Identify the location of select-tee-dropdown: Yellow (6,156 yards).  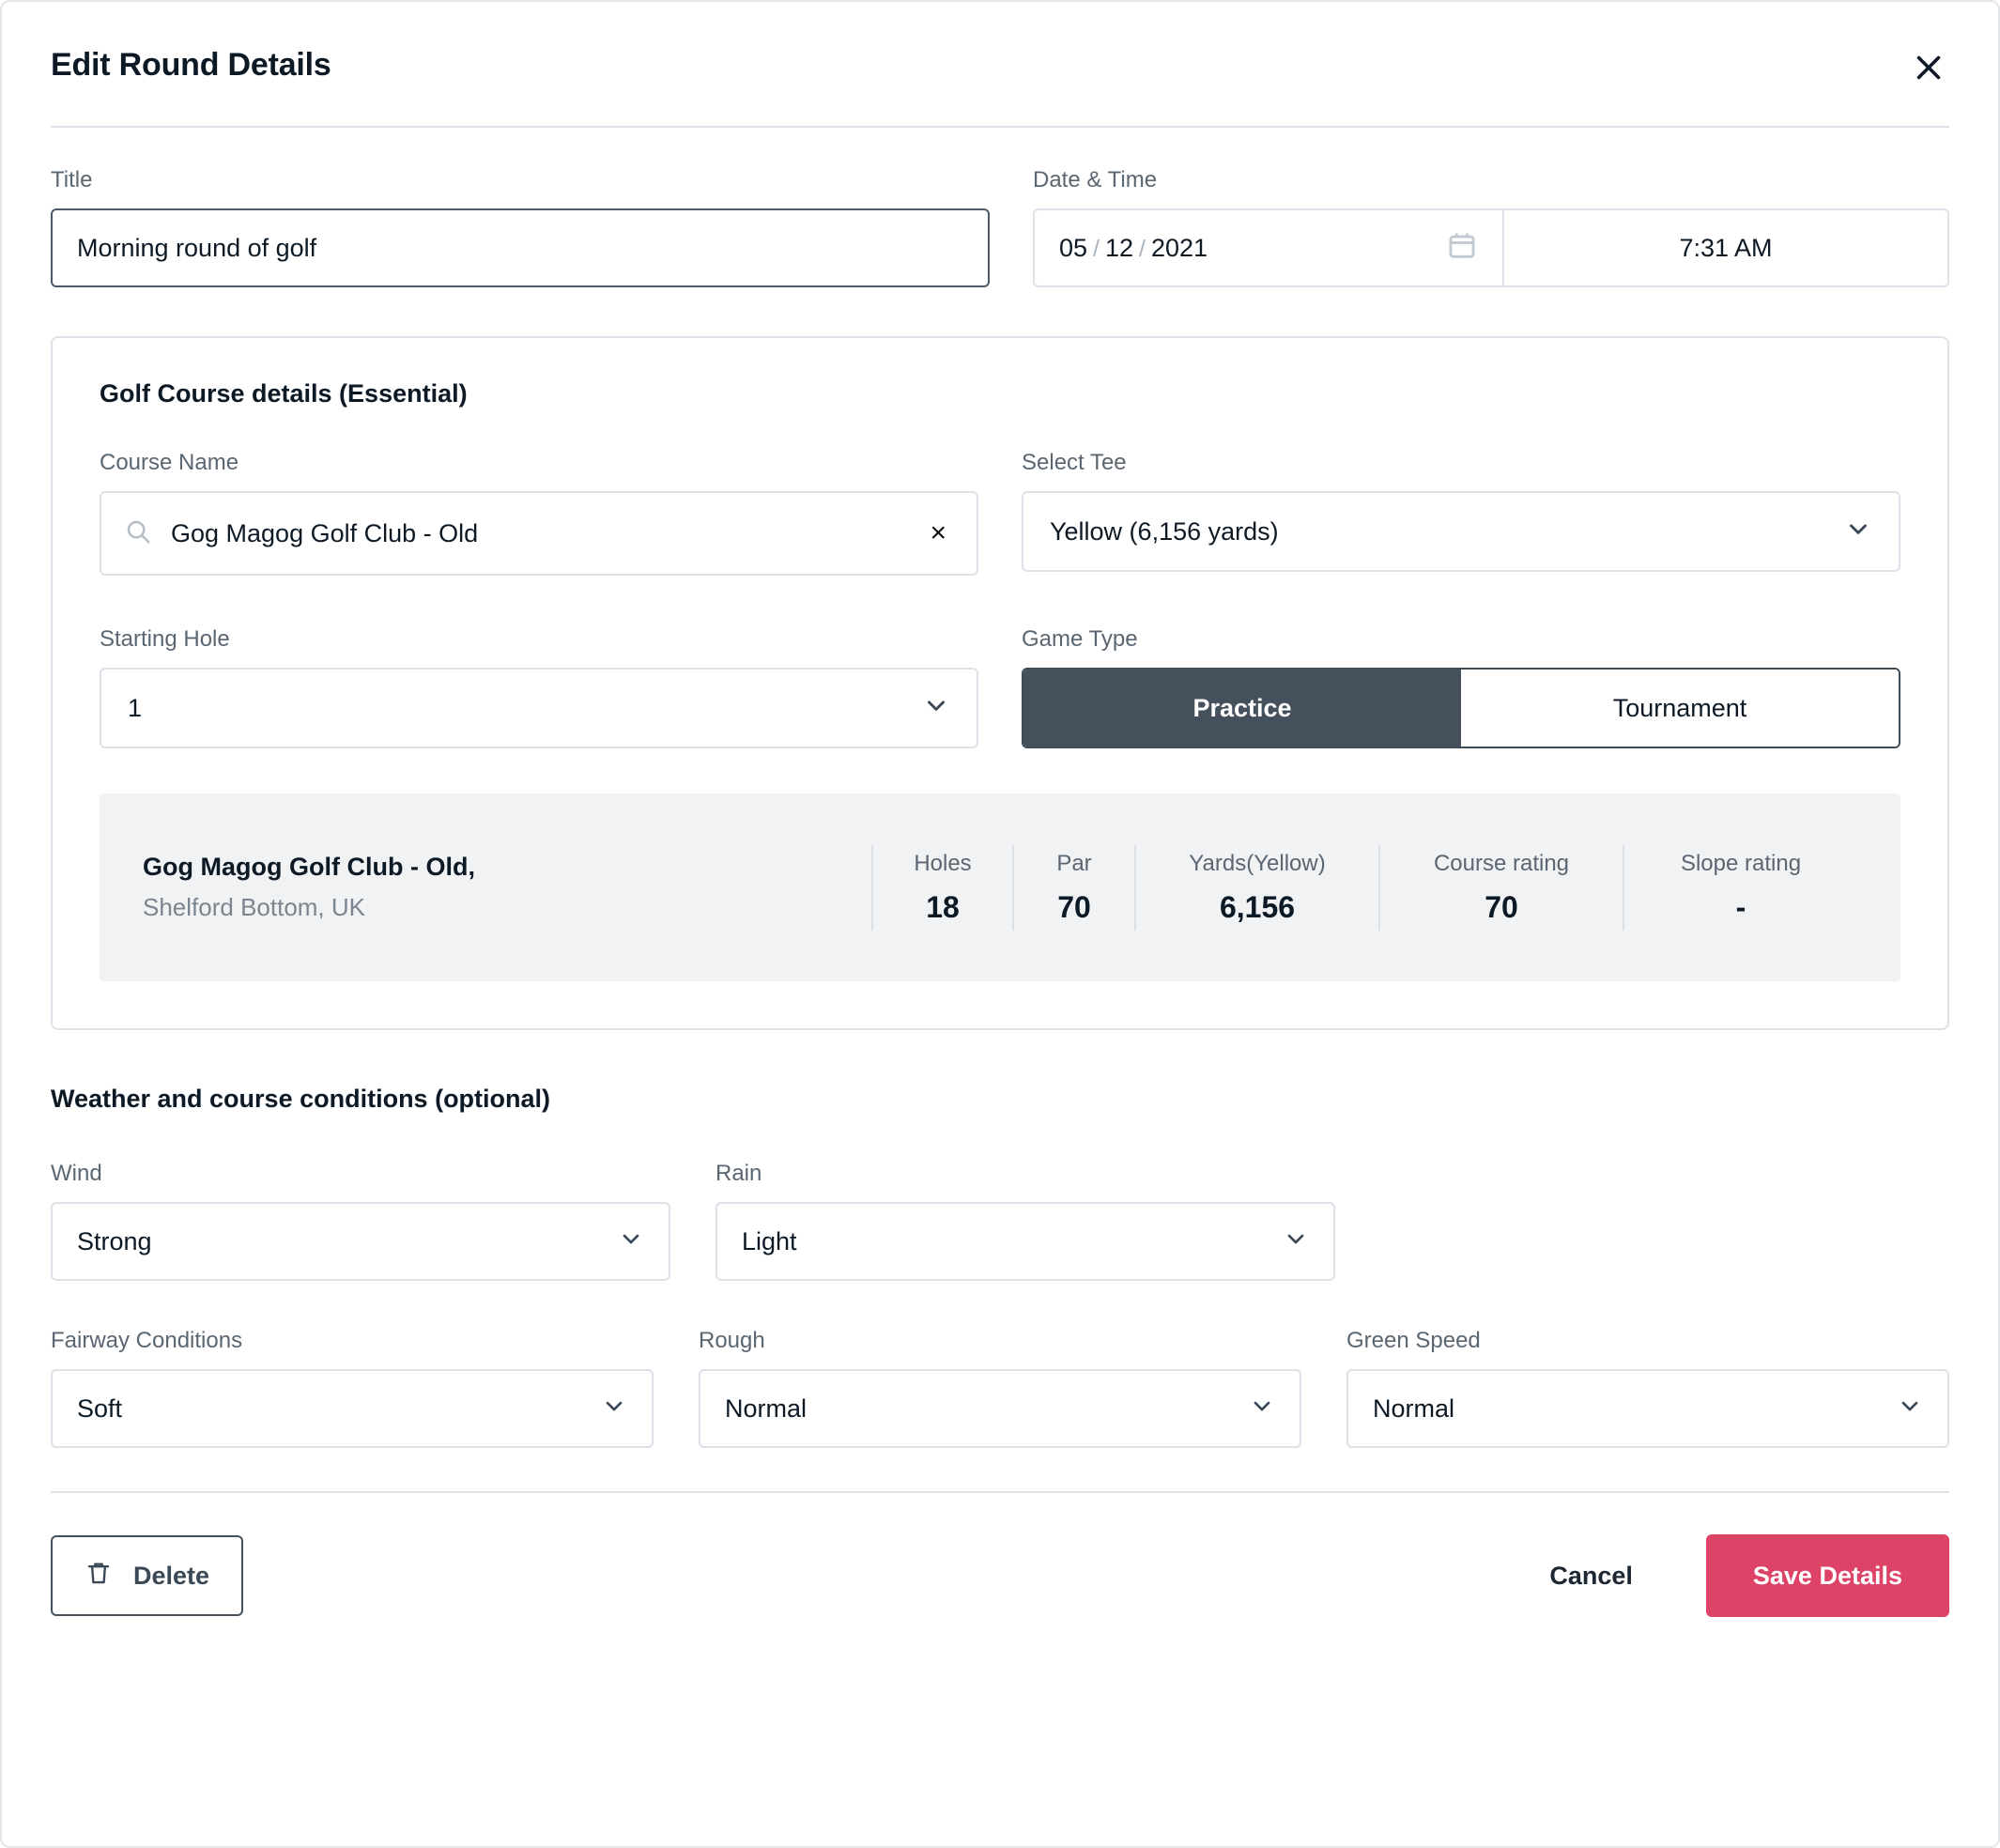
(1461, 531).